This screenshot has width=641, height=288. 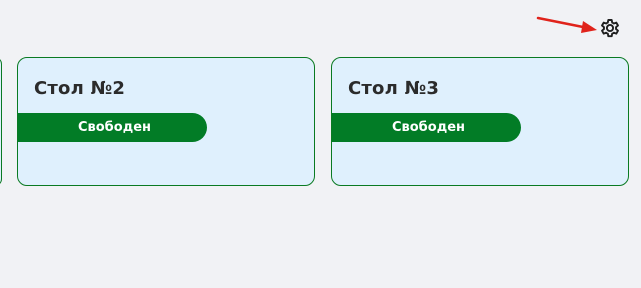 I want to click on settings-button, so click(x=610, y=28).